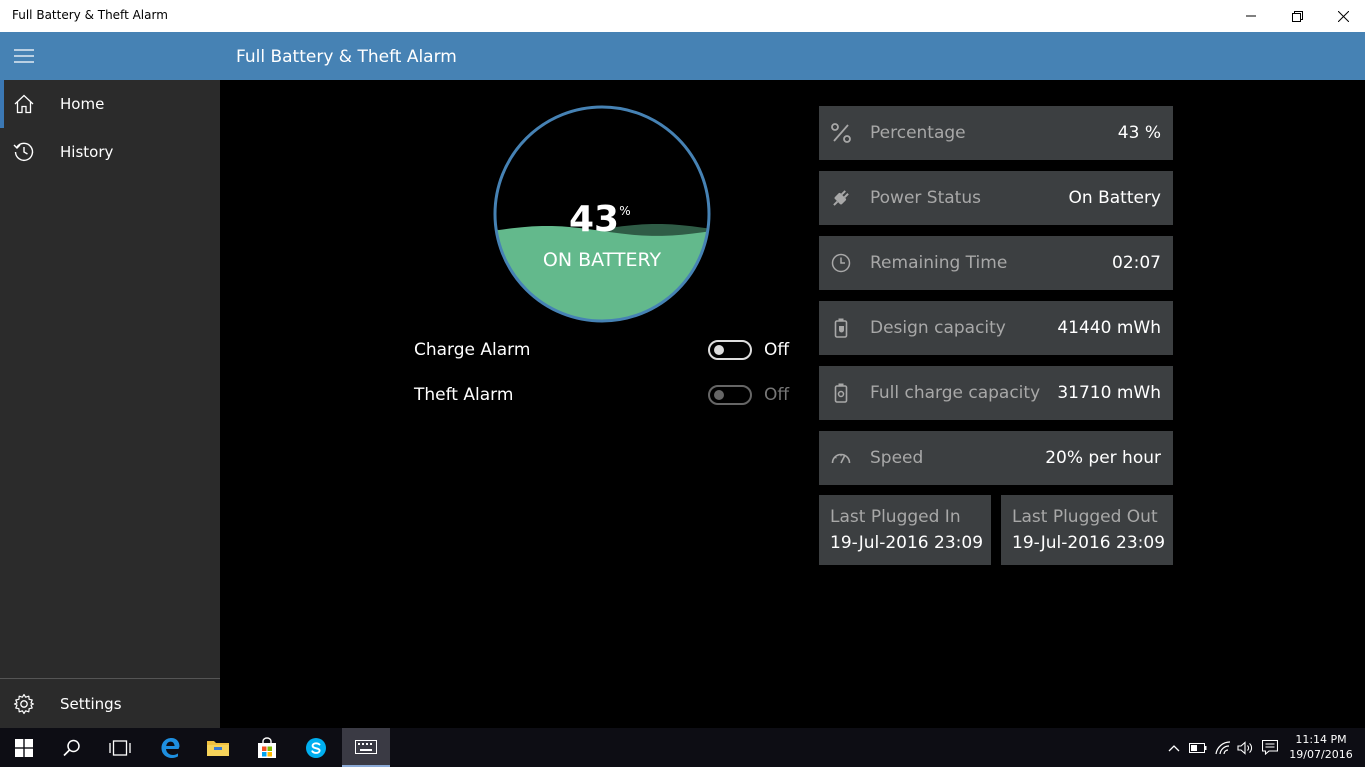 The height and width of the screenshot is (767, 1365). Describe the element at coordinates (24, 152) in the screenshot. I see `history-icon` at that location.